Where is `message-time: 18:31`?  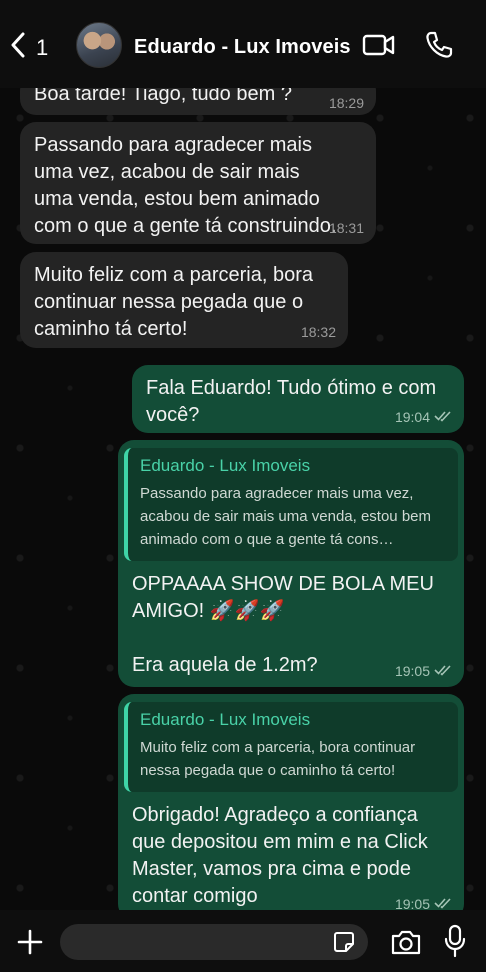
message-time: 18:31 is located at coordinates (346, 228).